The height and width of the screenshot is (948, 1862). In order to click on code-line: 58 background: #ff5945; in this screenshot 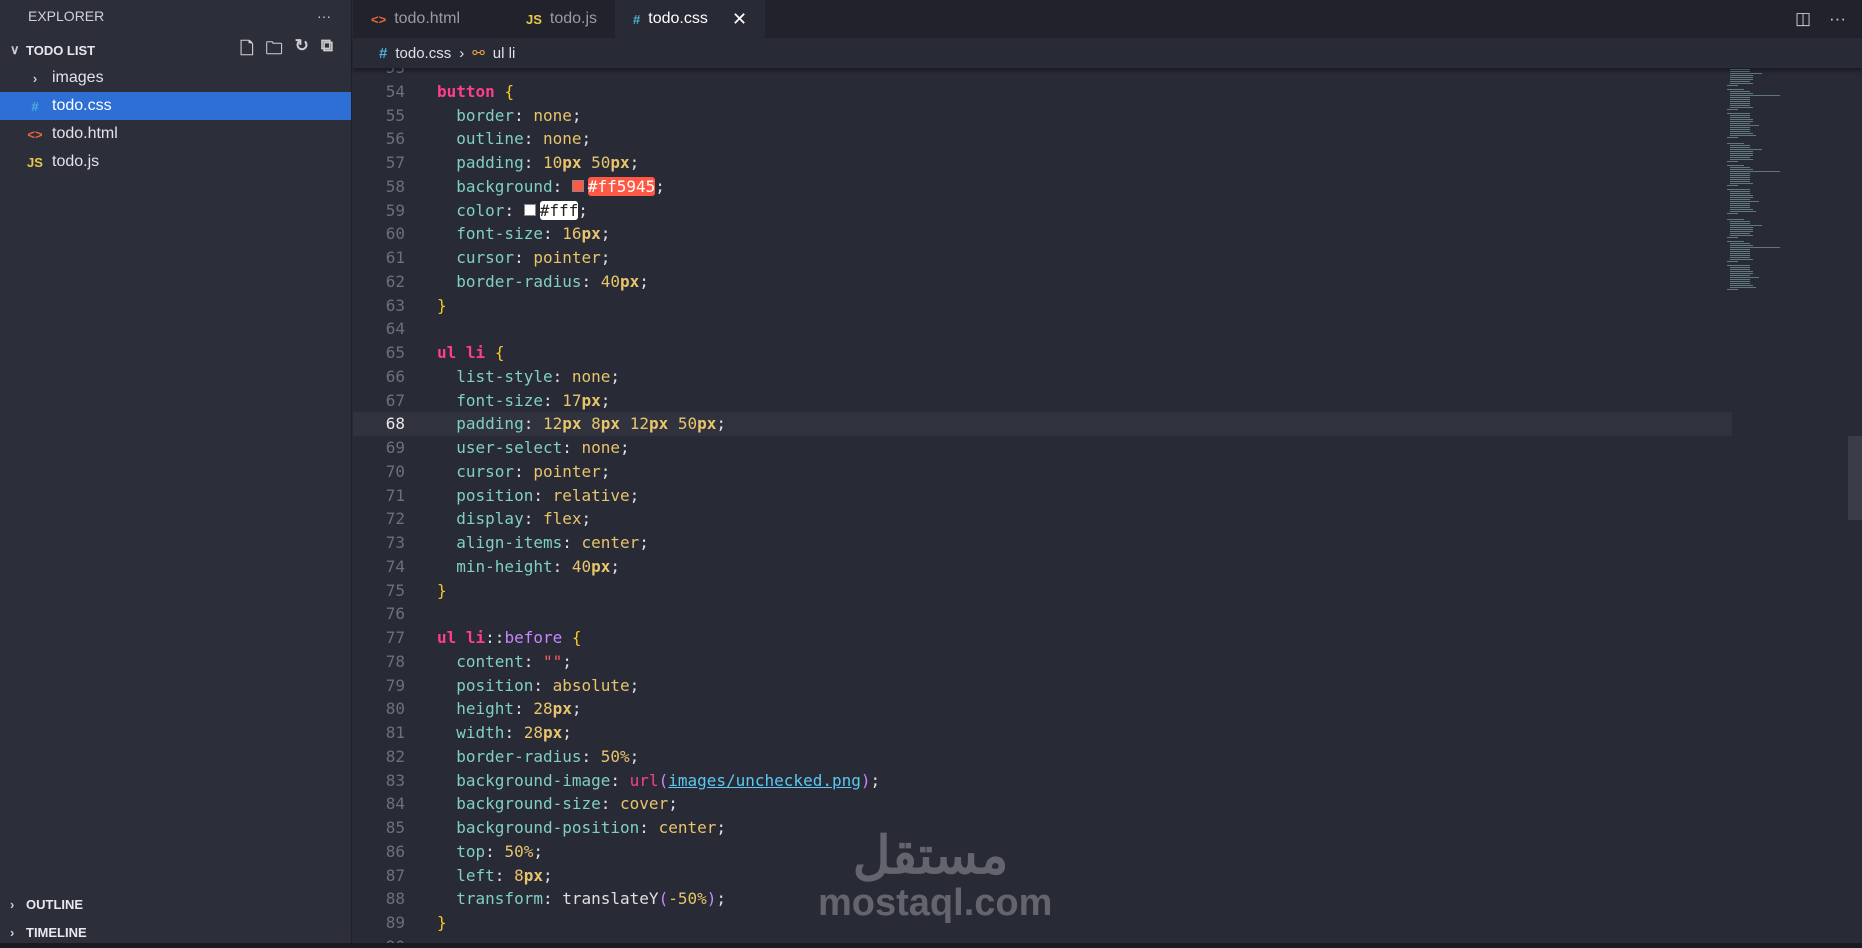, I will do `click(1042, 187)`.